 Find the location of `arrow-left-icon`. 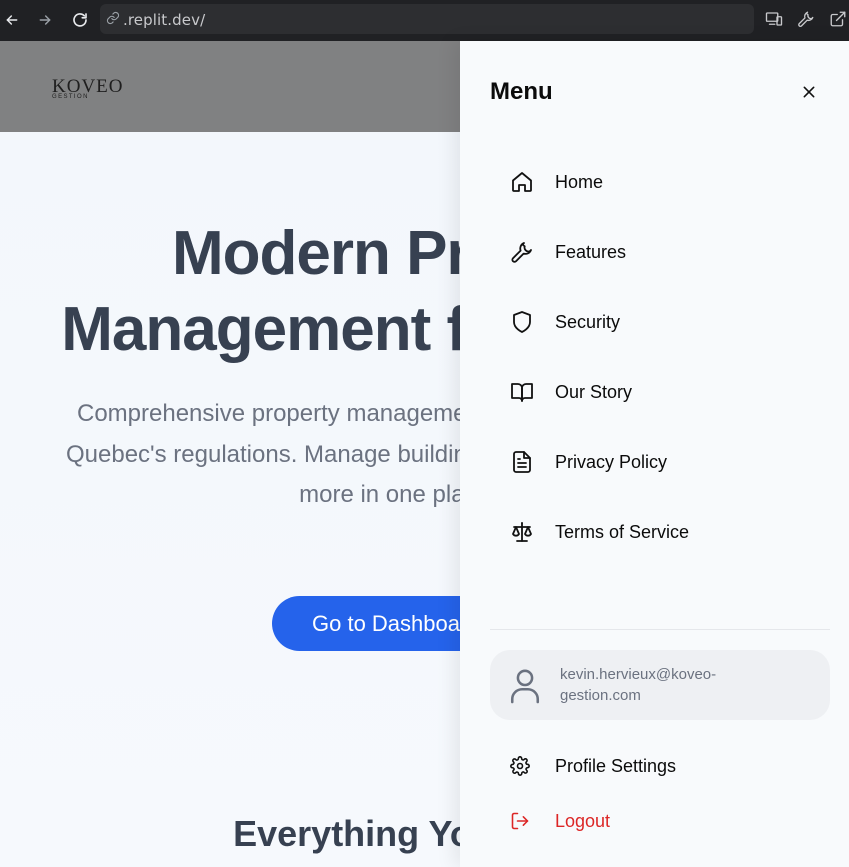

arrow-left-icon is located at coordinates (12, 20).